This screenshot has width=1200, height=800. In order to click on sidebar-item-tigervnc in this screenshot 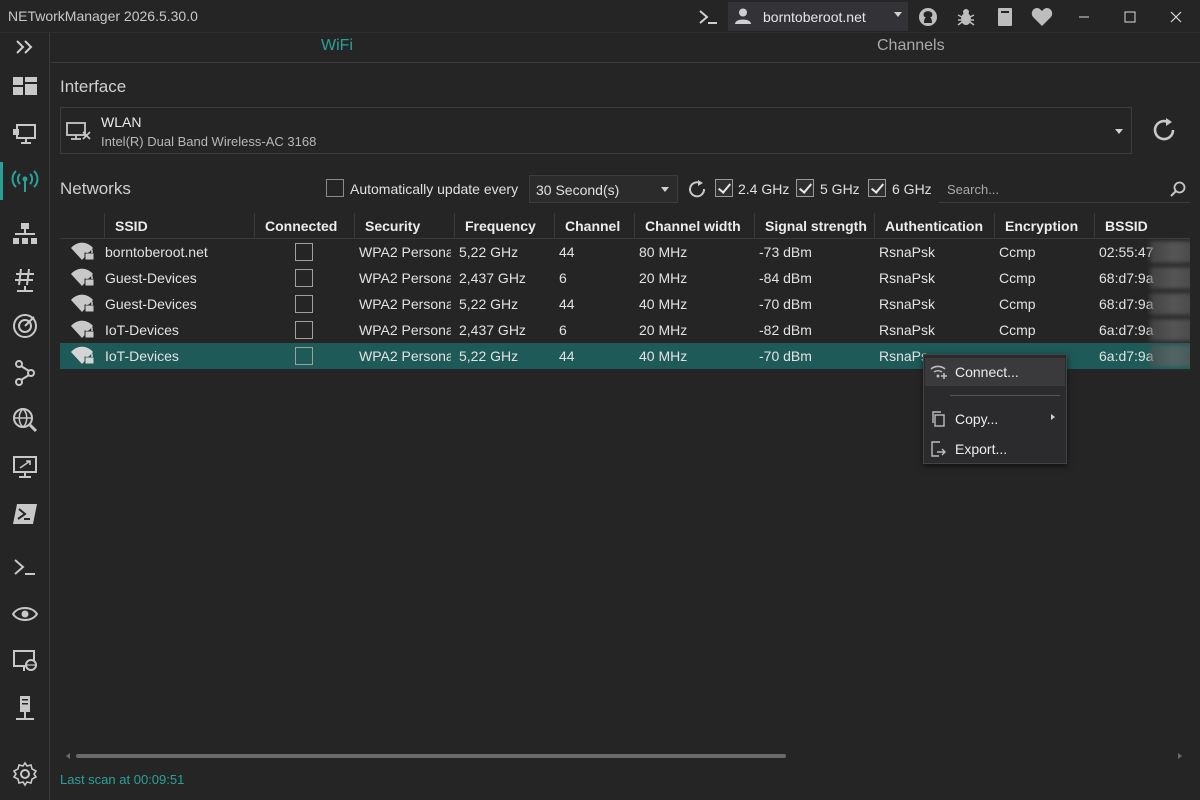, I will do `click(25, 614)`.